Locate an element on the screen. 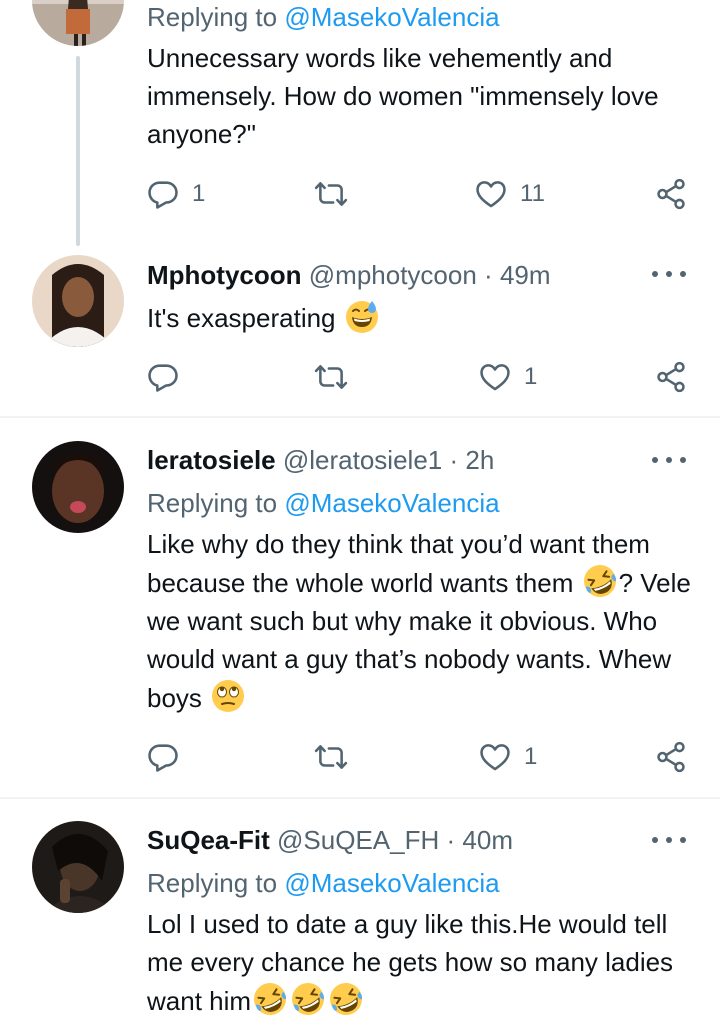 The height and width of the screenshot is (1020, 720). tweet-header: Mphotycoon @mphotycoon · 49m is located at coordinates (418, 275).